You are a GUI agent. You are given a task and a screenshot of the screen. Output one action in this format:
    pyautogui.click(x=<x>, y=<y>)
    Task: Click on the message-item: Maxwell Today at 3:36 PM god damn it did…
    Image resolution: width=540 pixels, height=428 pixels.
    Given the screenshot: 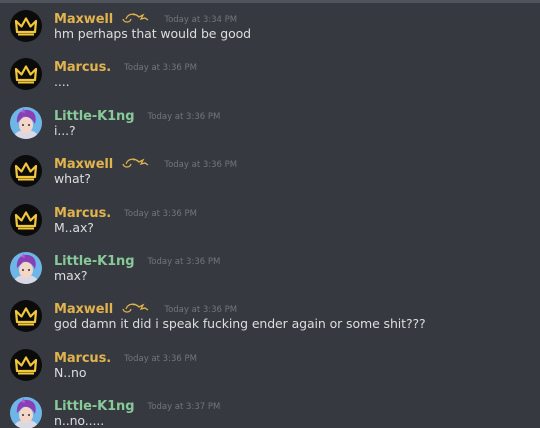 What is the action you would take?
    pyautogui.click(x=270, y=323)
    